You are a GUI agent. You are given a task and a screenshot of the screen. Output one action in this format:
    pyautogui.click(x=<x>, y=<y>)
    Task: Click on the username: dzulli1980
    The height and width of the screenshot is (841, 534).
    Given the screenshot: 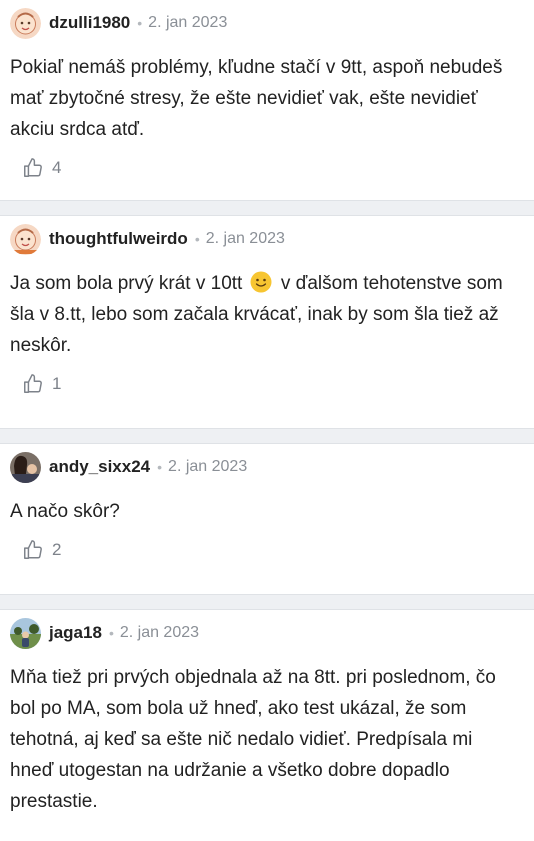 What is the action you would take?
    pyautogui.click(x=89, y=23)
    